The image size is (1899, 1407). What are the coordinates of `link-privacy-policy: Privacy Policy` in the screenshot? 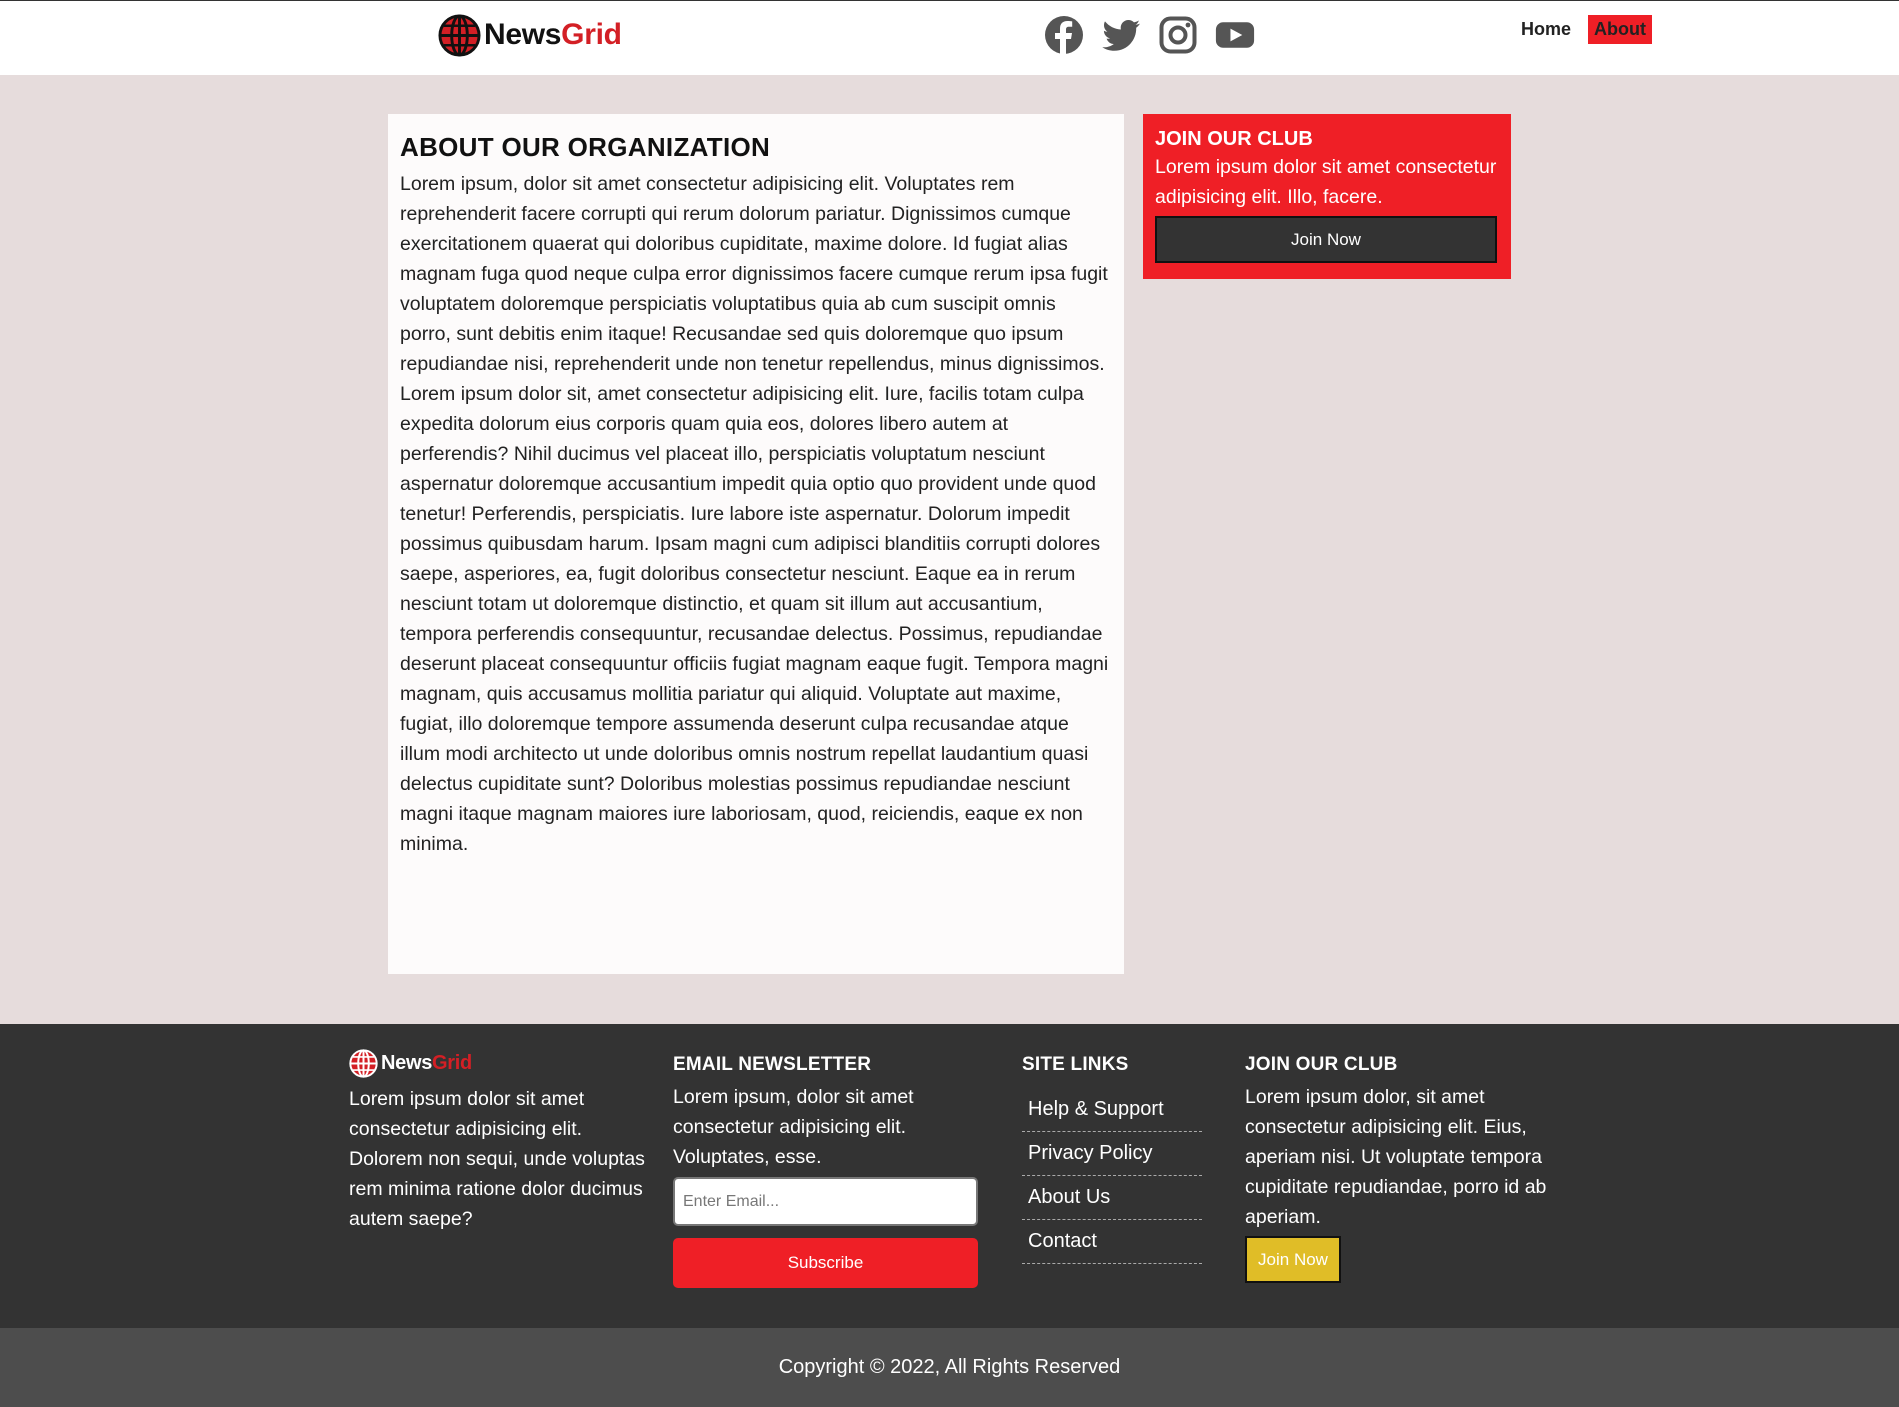 It's located at (1112, 1154).